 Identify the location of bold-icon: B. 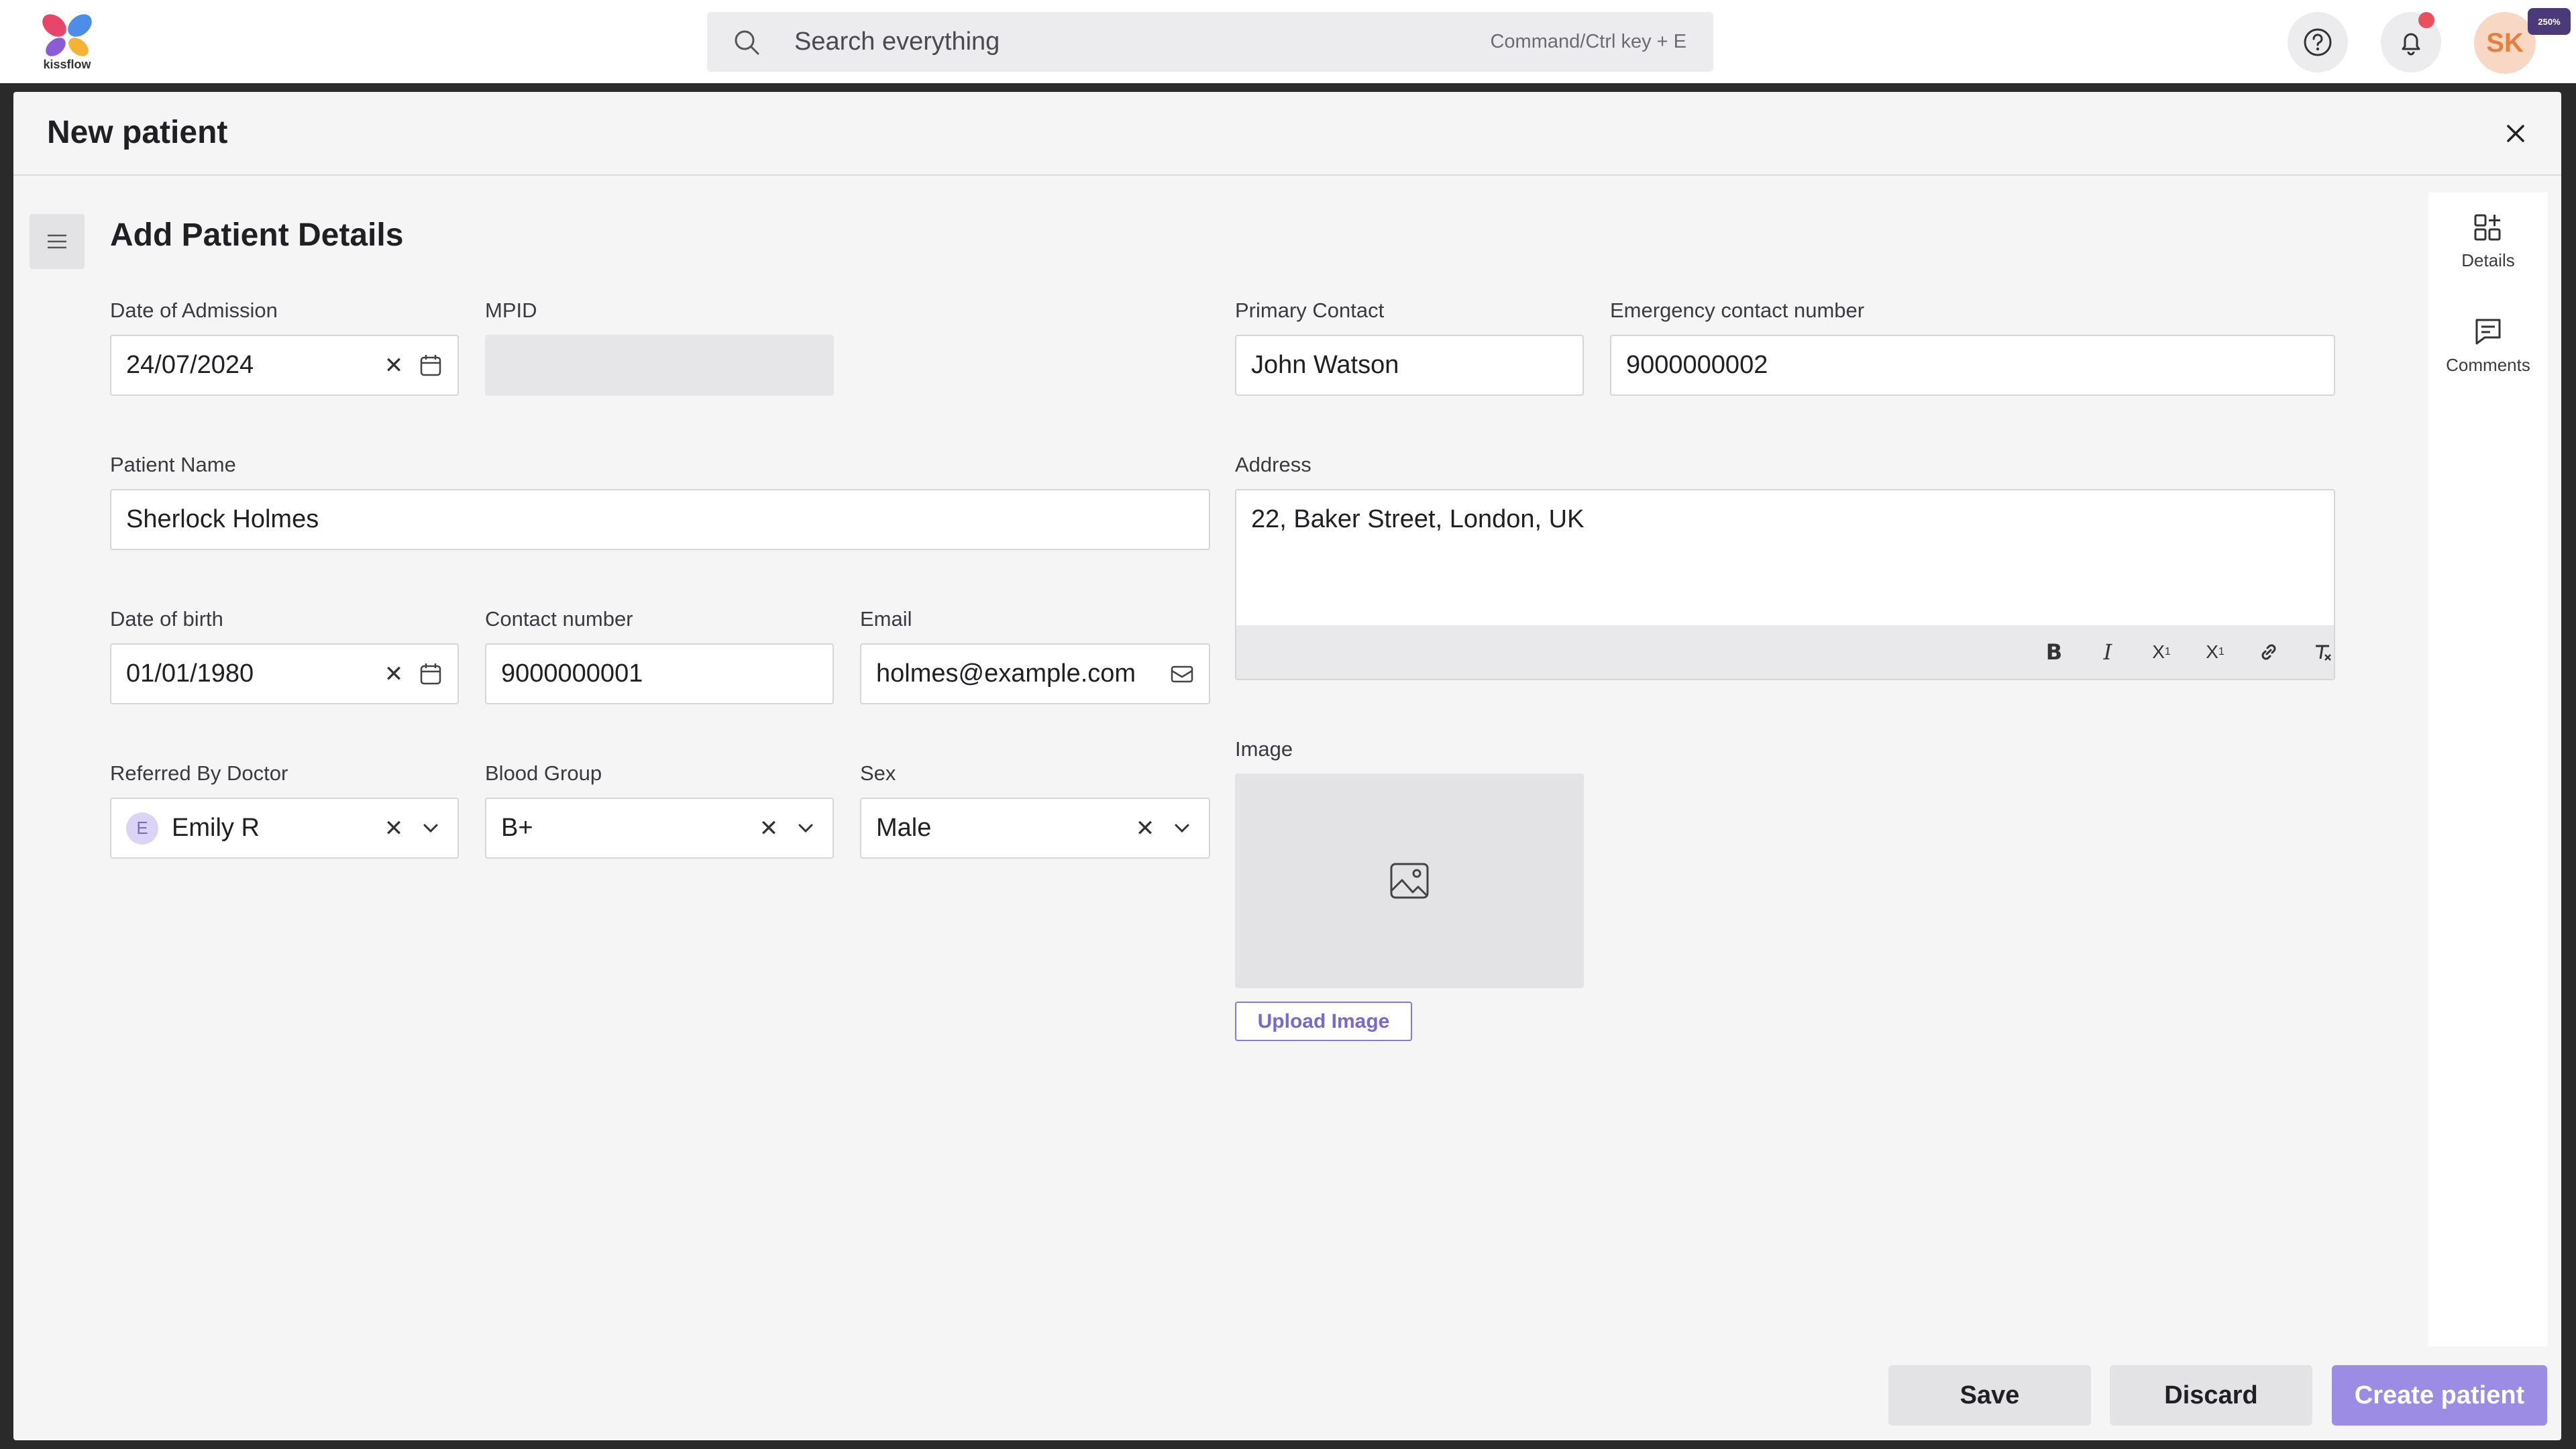
(2054, 652).